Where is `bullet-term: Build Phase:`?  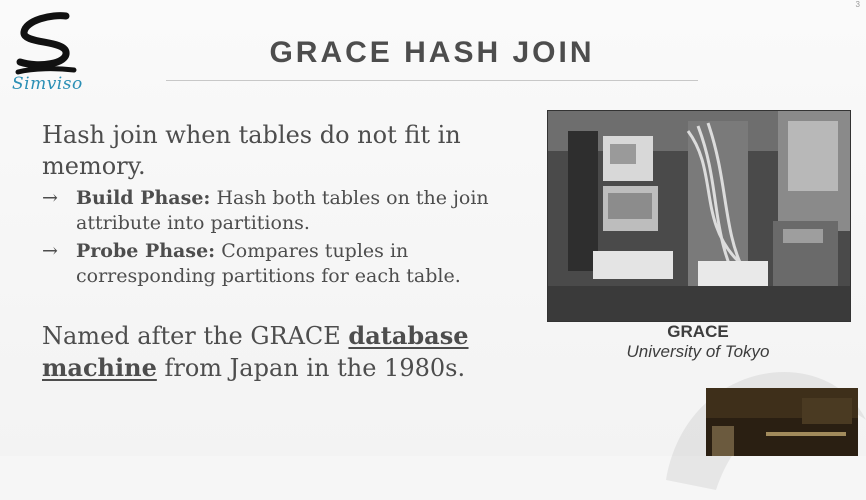 bullet-term: Build Phase: is located at coordinates (143, 198).